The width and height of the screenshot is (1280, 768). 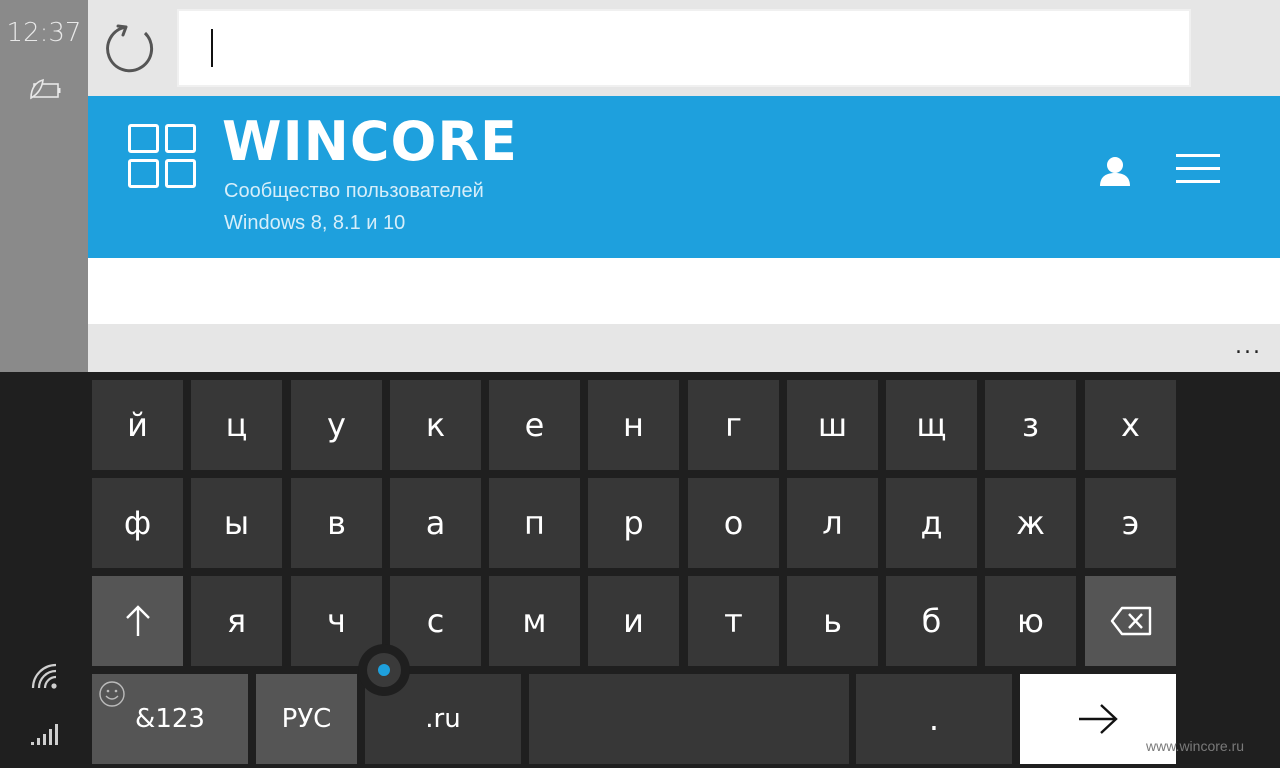 I want to click on language-key-label: РУС, so click(x=306, y=719).